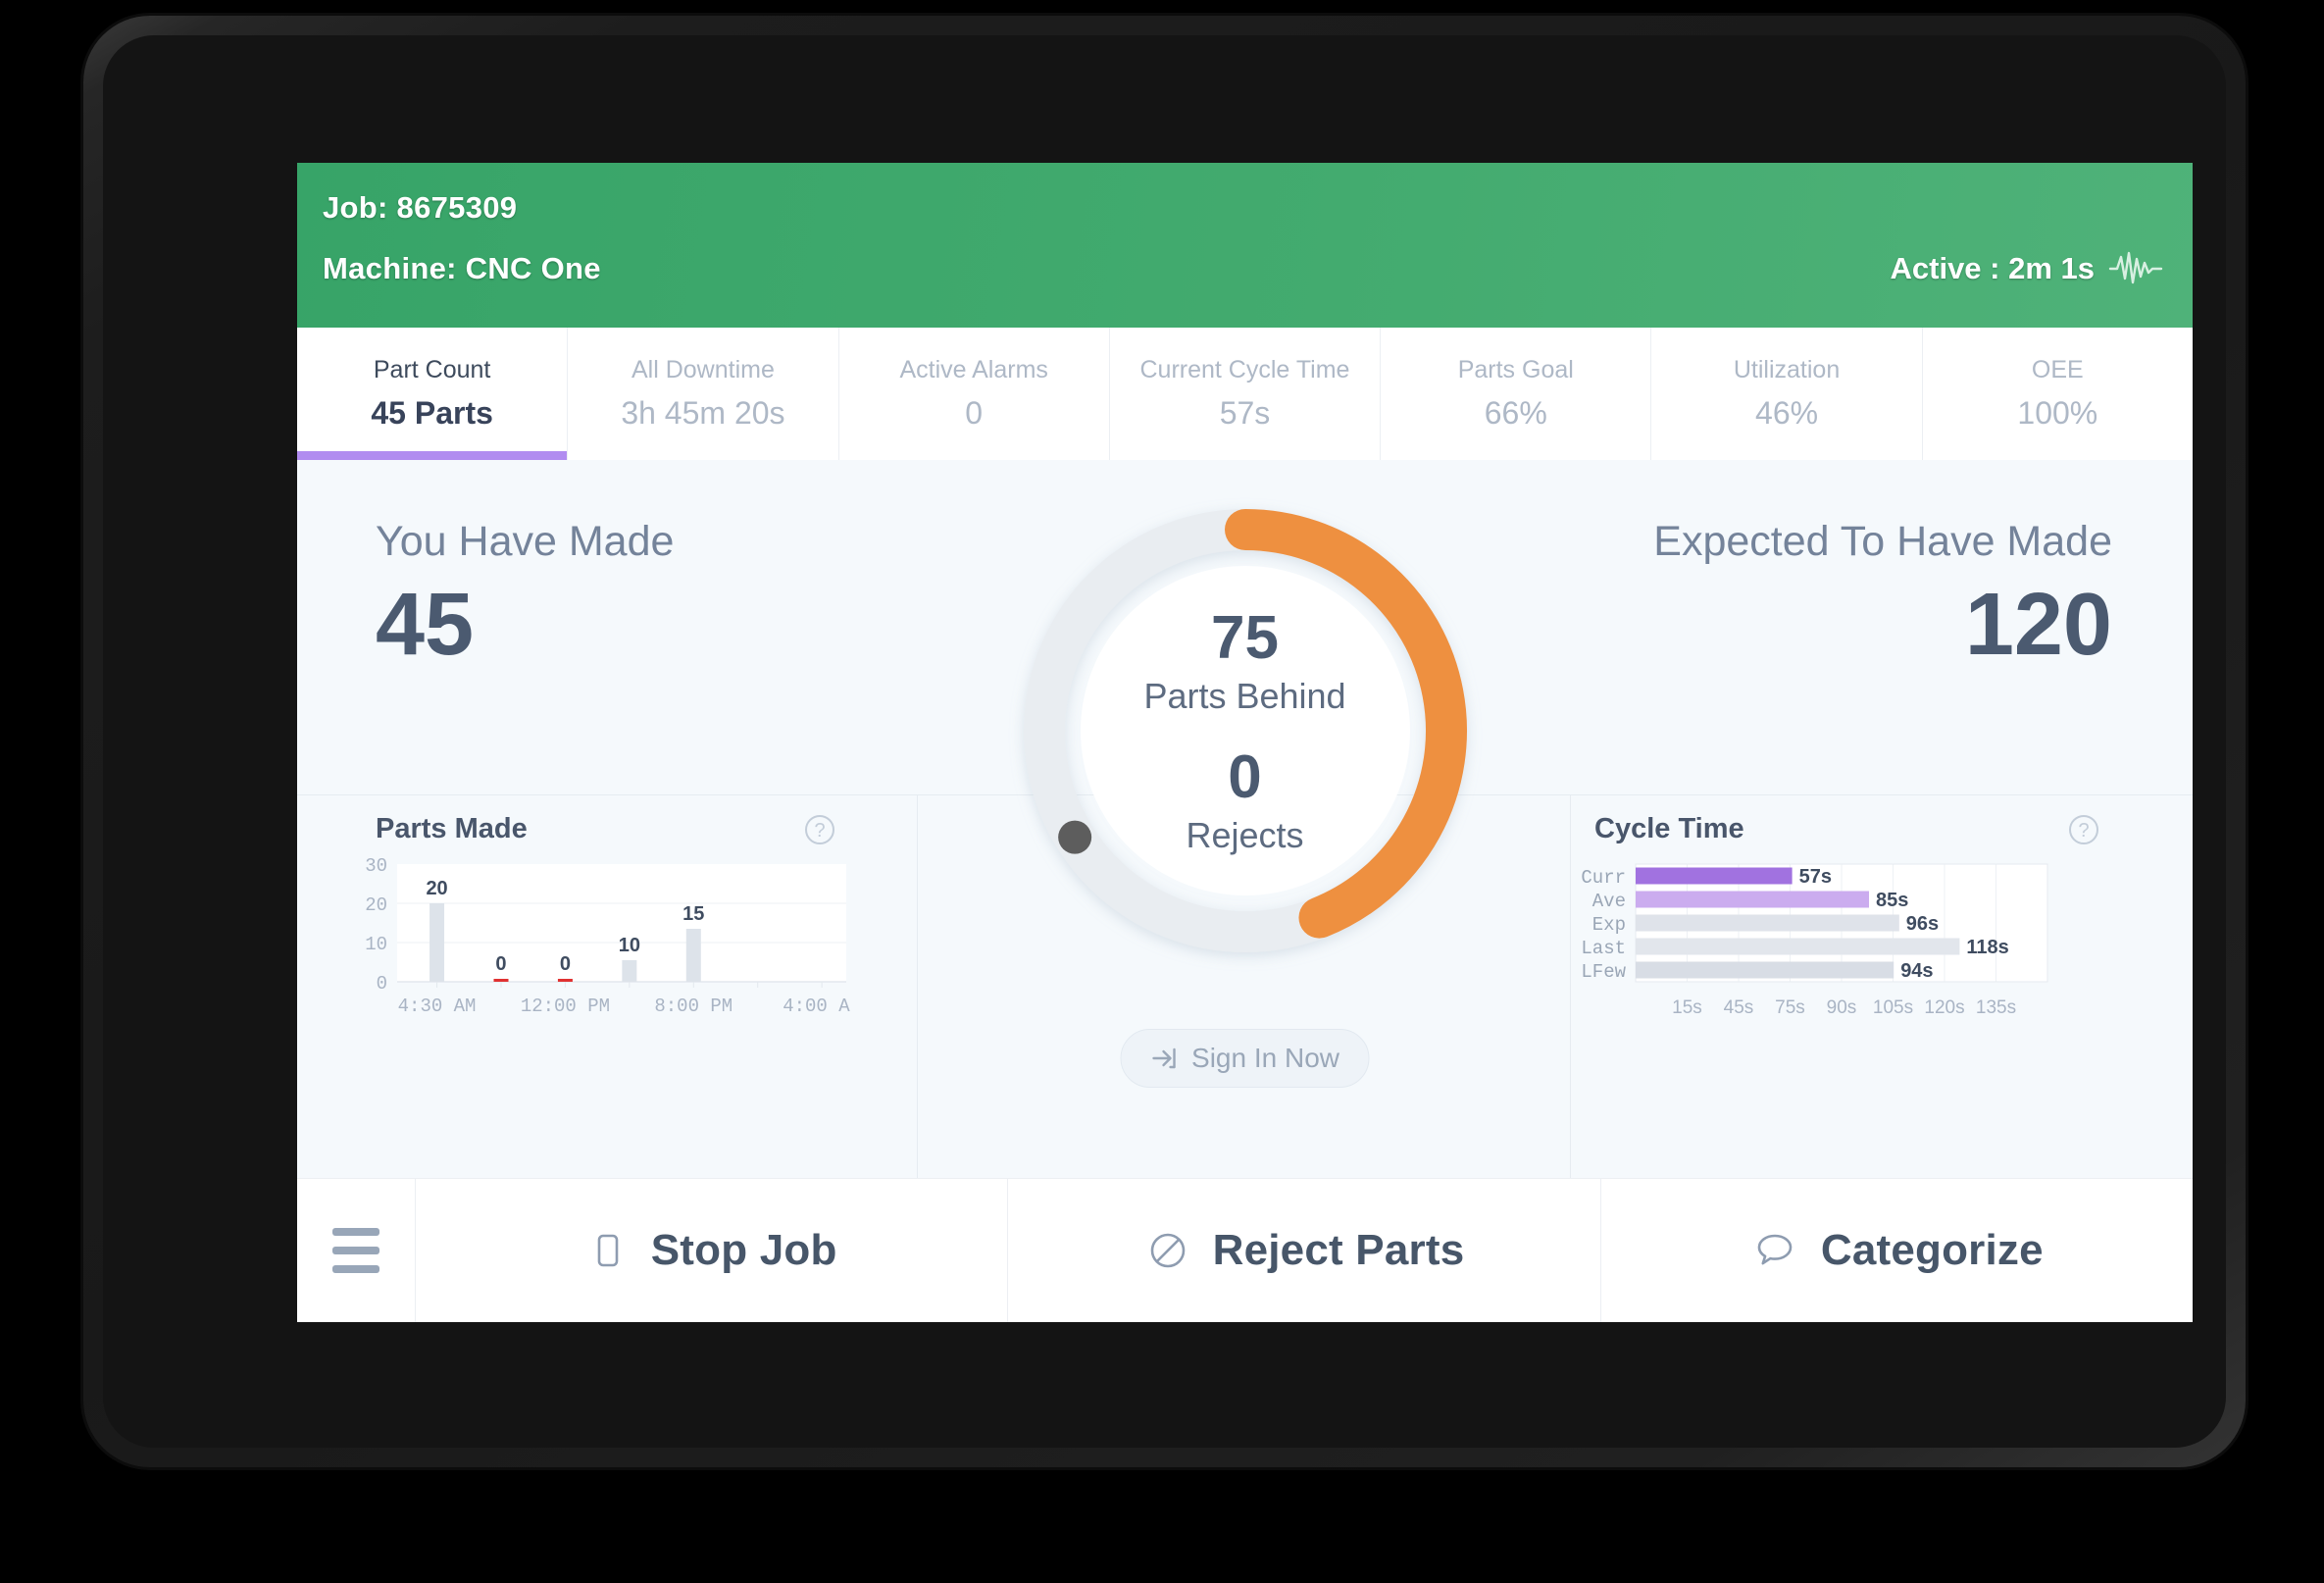 This screenshot has height=1583, width=2324. Describe the element at coordinates (974, 413) in the screenshot. I see `tab-value: 0` at that location.